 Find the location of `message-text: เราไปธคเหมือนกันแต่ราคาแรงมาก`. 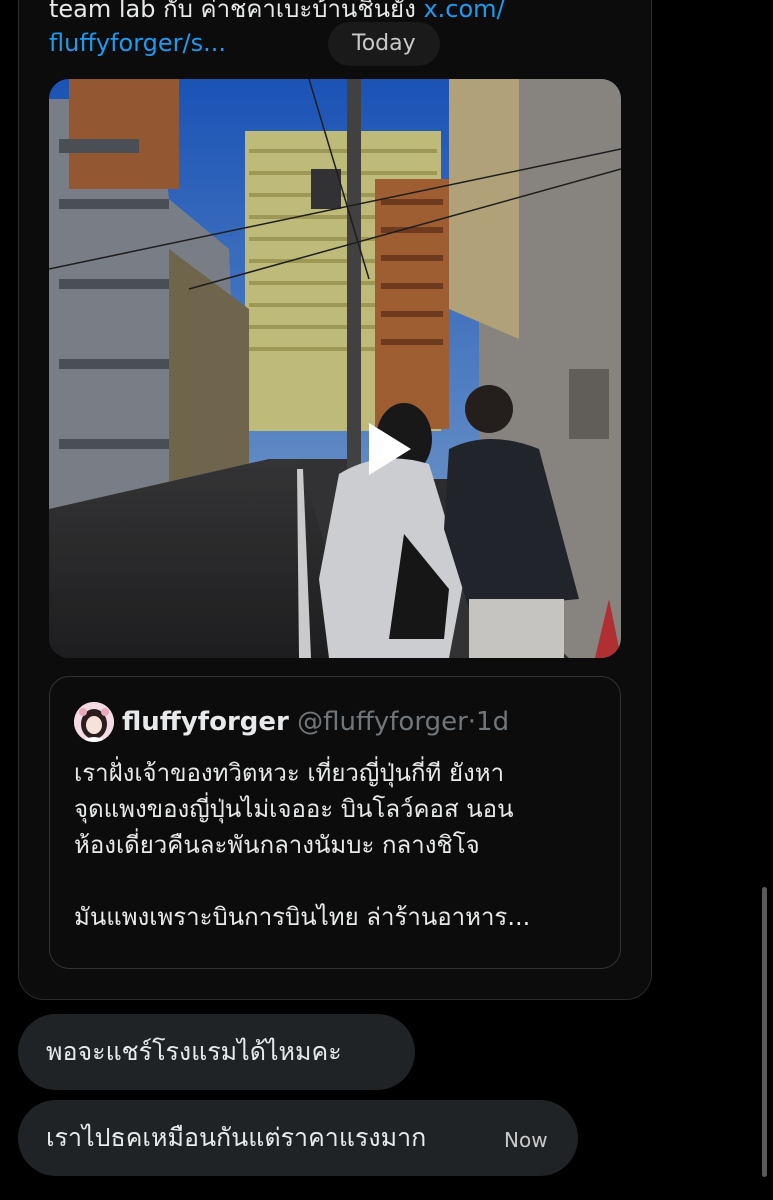

message-text: เราไปธคเหมือนกันแต่ราคาแรงมาก is located at coordinates (236, 1137).